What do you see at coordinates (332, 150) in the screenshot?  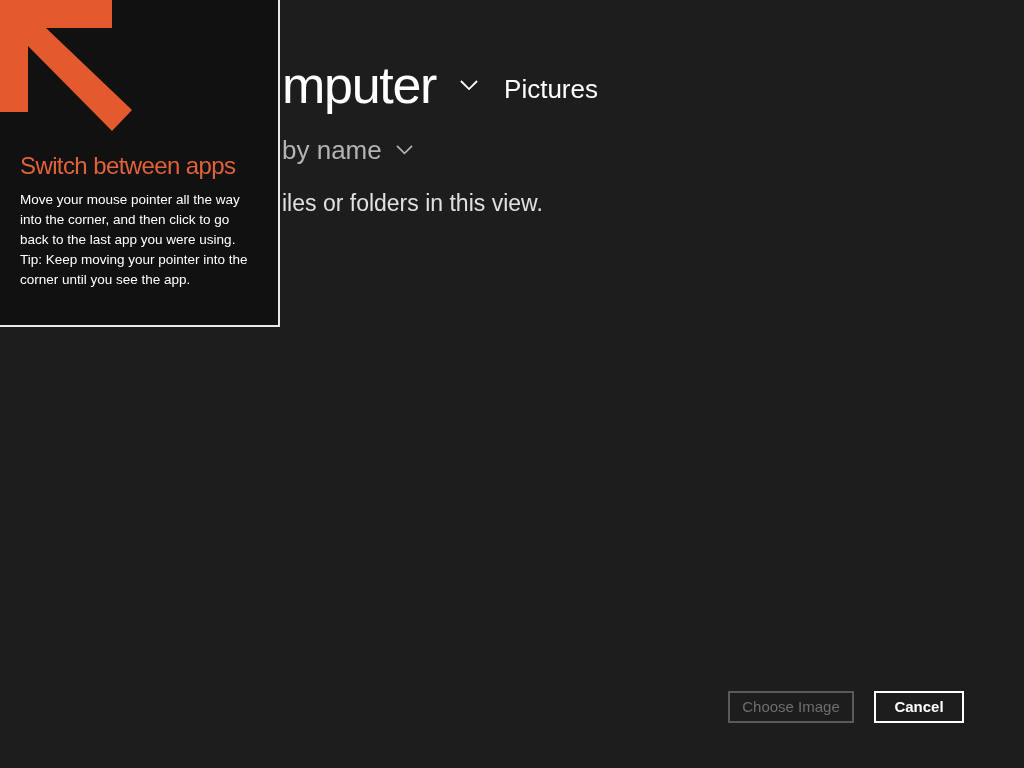 I see `sort-label: by name` at bounding box center [332, 150].